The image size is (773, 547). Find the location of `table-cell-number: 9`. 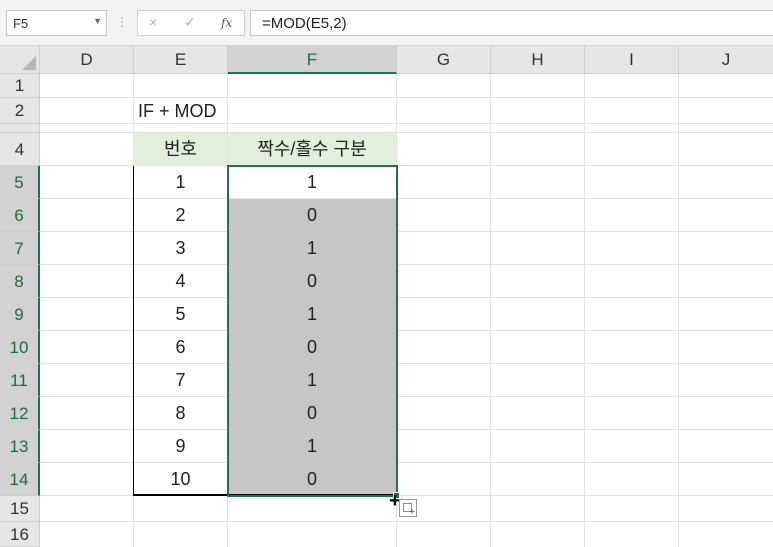

table-cell-number: 9 is located at coordinates (180, 446).